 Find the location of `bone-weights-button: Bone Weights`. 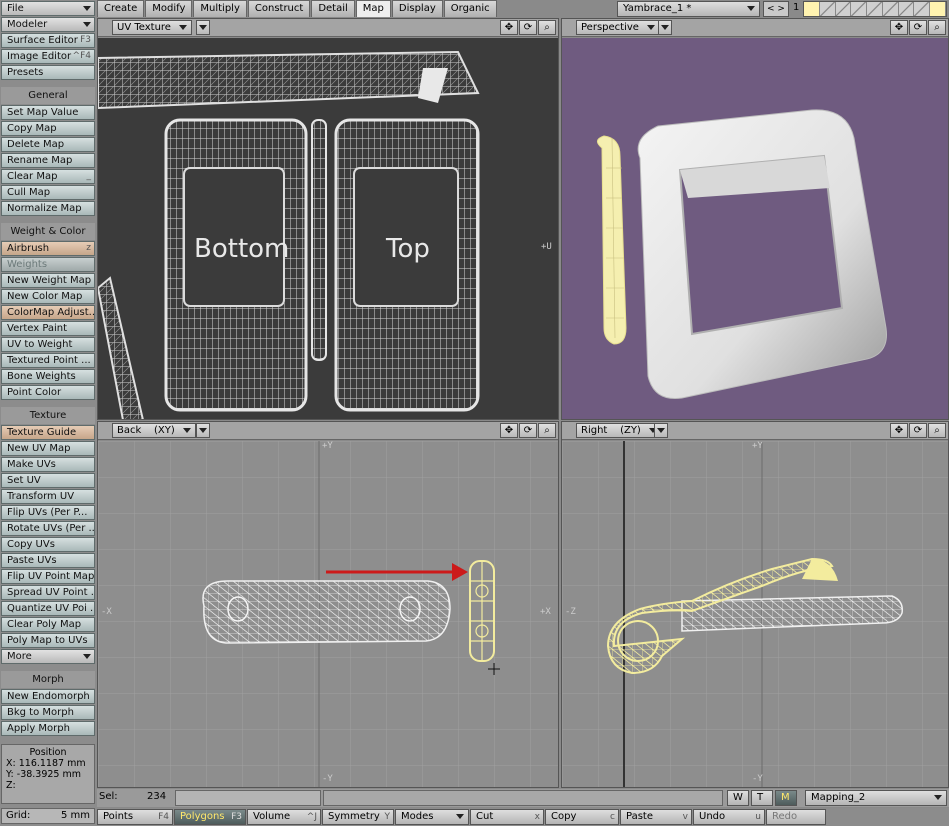

bone-weights-button: Bone Weights is located at coordinates (48, 376).